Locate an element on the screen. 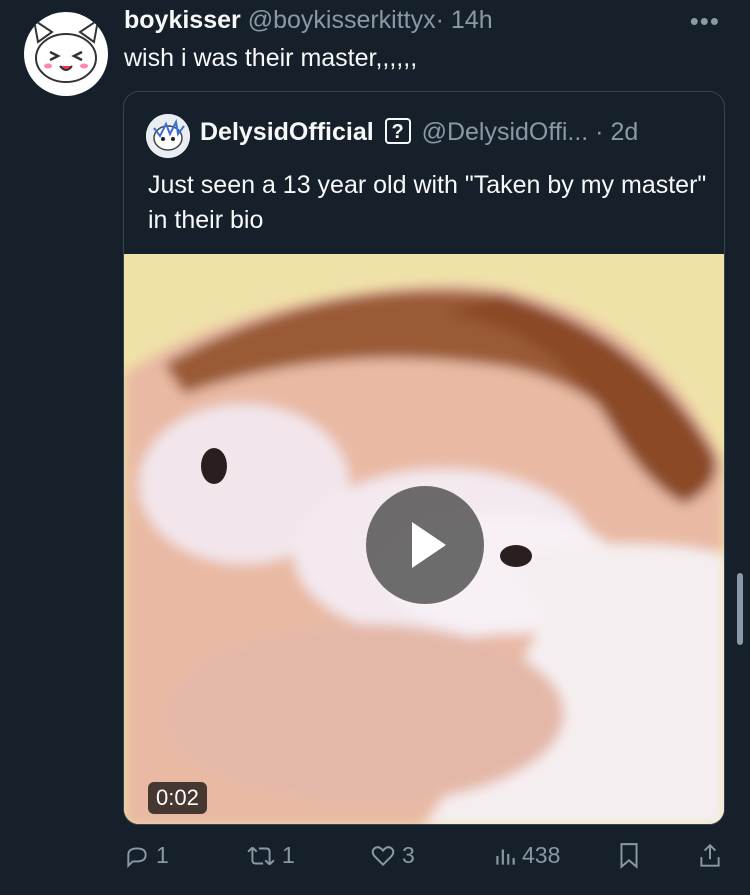 This screenshot has width=750, height=895. quoted-header: DelysidOfficial ? @DelysidOffi... · 2d is located at coordinates (419, 132).